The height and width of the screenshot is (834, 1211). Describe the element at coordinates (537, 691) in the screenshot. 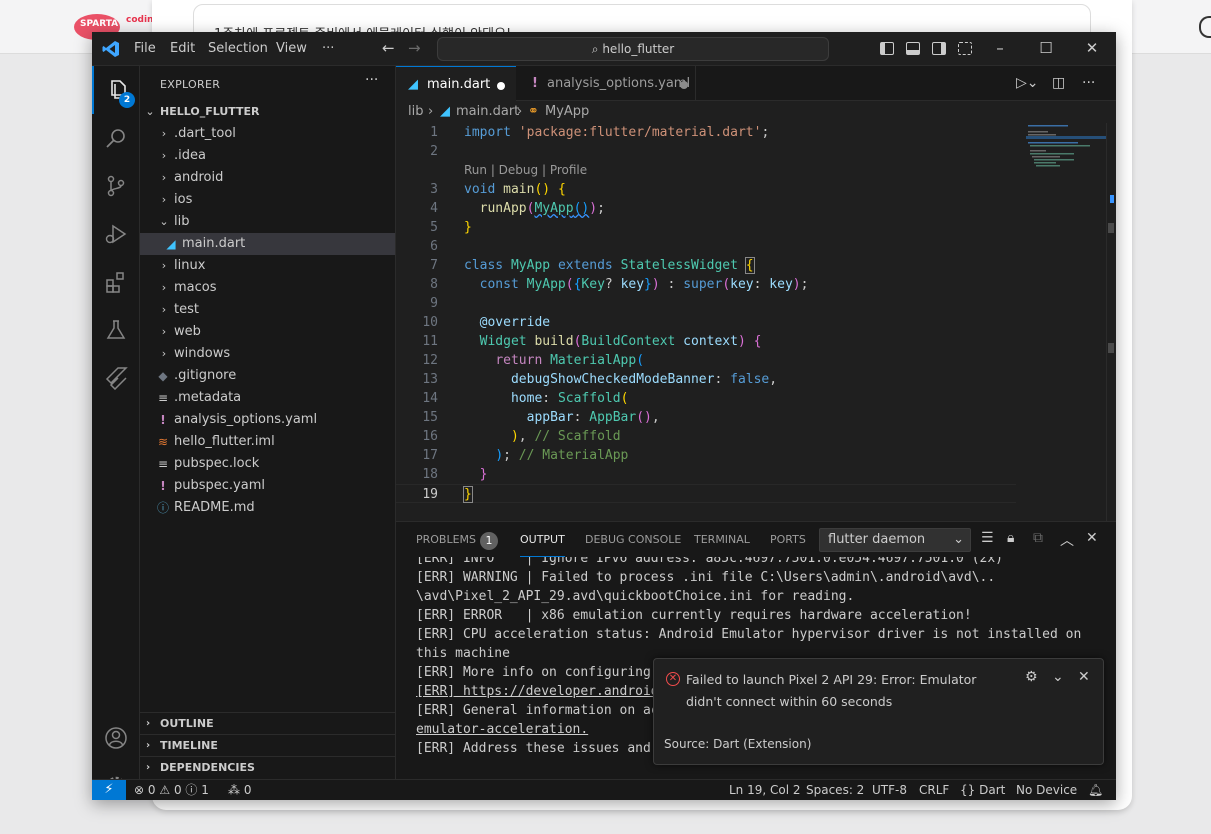

I see `log-link: [ERR] https://developer.android` at that location.